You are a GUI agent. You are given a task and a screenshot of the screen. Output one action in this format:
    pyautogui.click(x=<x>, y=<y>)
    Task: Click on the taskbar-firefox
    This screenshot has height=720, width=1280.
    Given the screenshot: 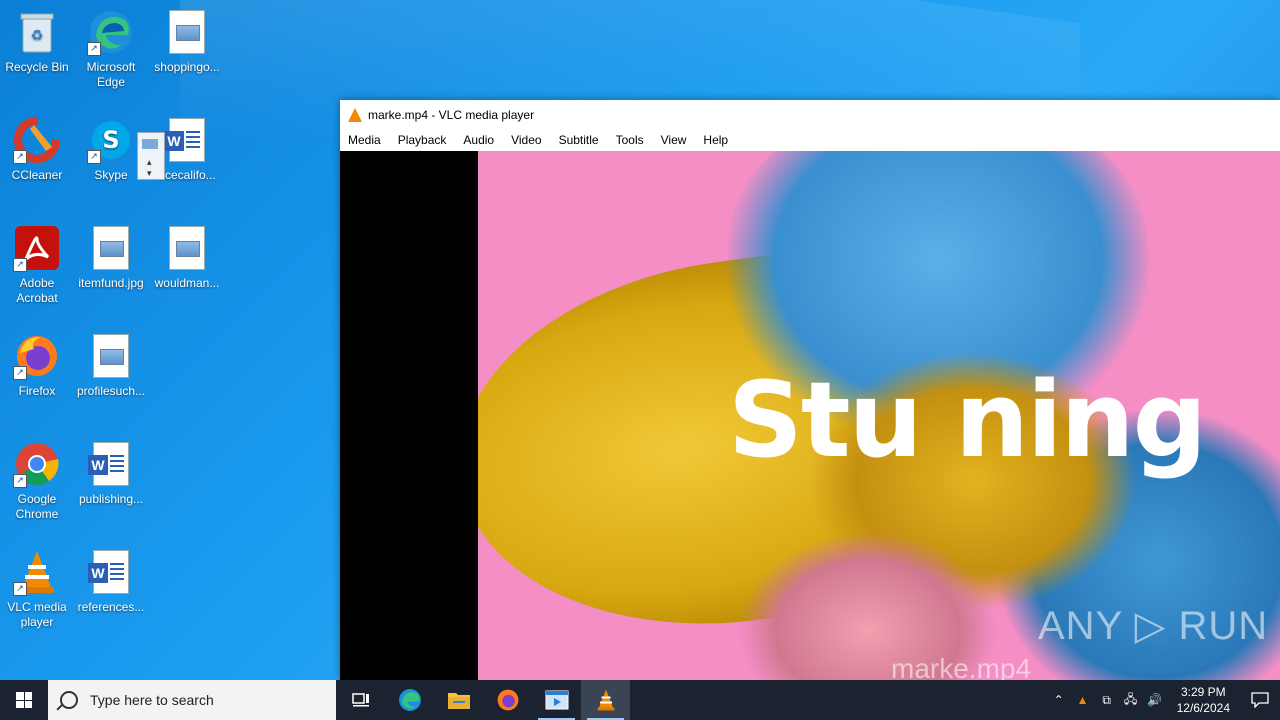 What is the action you would take?
    pyautogui.click(x=507, y=700)
    